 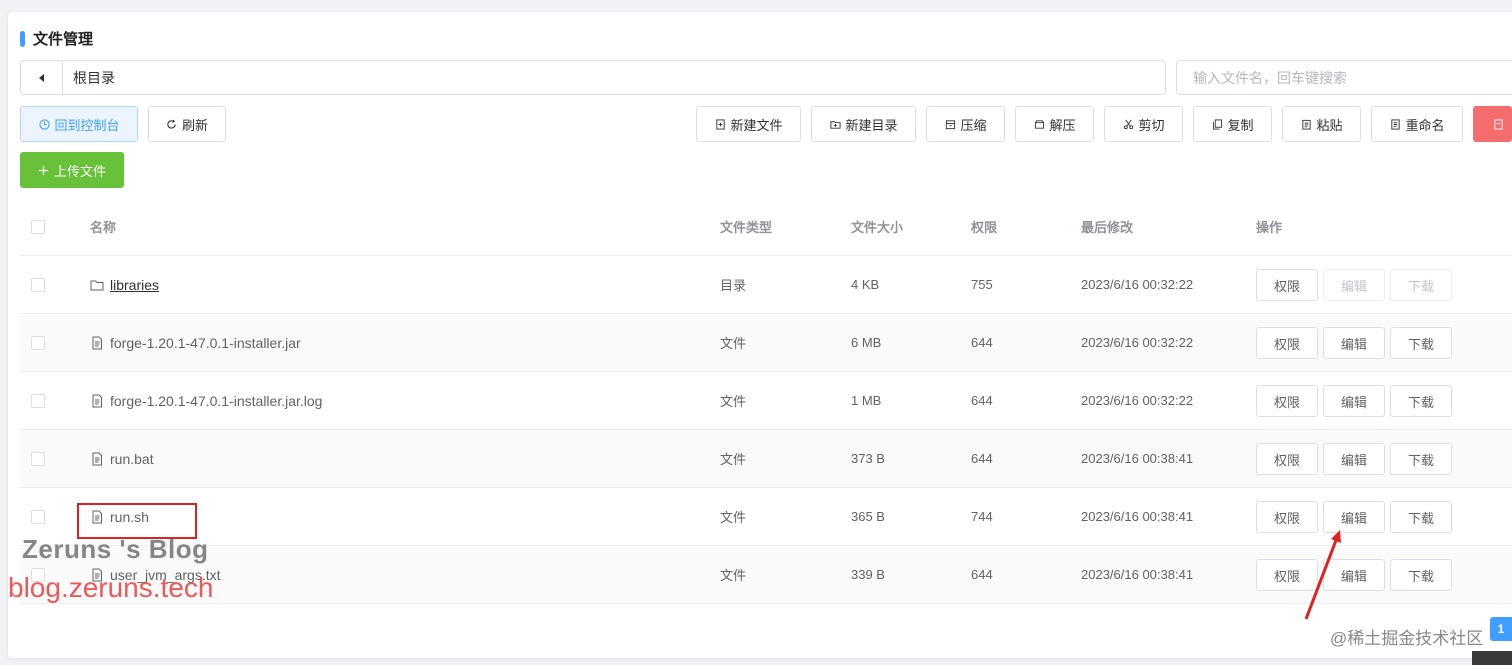 I want to click on clipboard-icon, so click(x=1306, y=124).